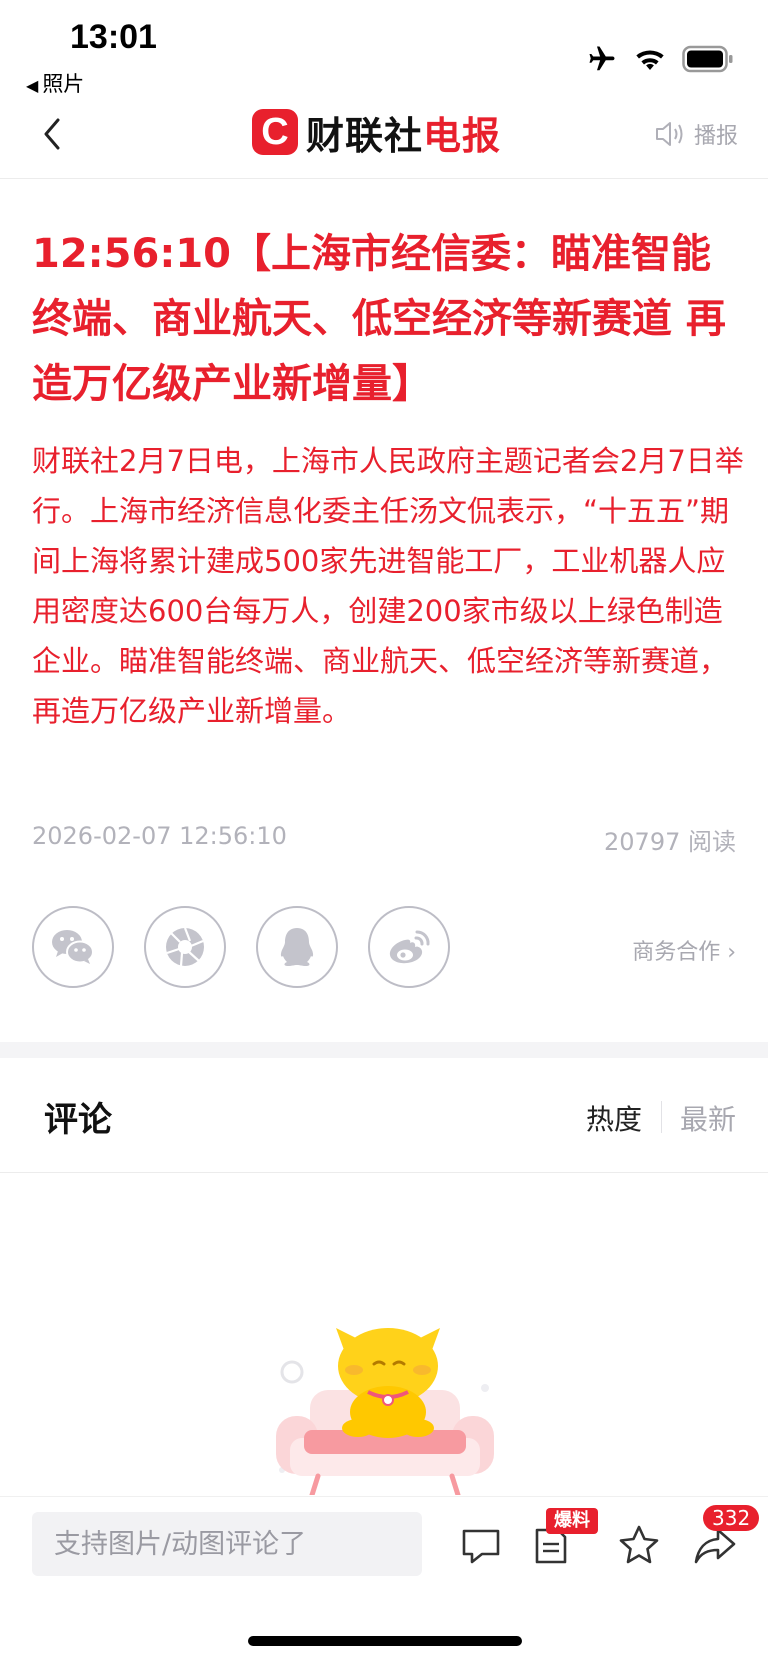  I want to click on back-app-label: 照片, so click(63, 84).